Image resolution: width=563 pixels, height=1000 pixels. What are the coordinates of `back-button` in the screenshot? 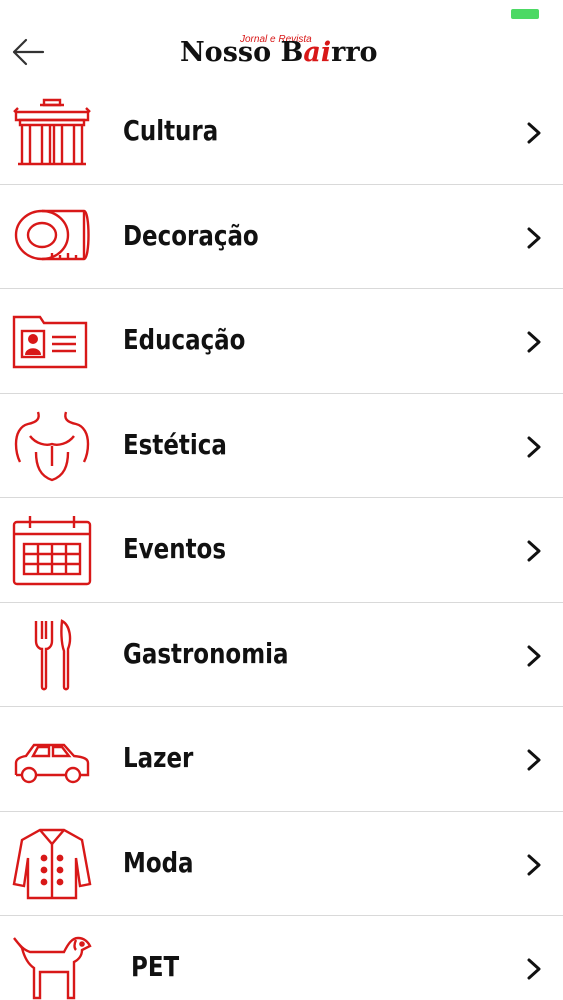 It's located at (28, 52).